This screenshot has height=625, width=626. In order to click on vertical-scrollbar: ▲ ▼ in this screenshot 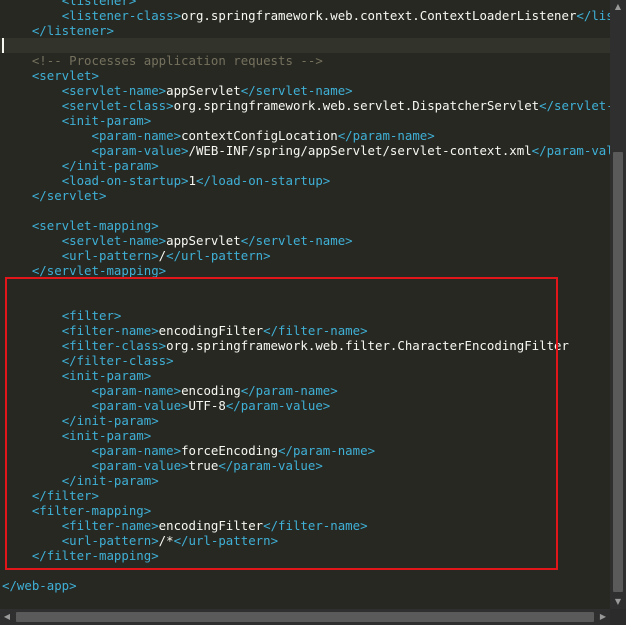, I will do `click(618, 304)`.